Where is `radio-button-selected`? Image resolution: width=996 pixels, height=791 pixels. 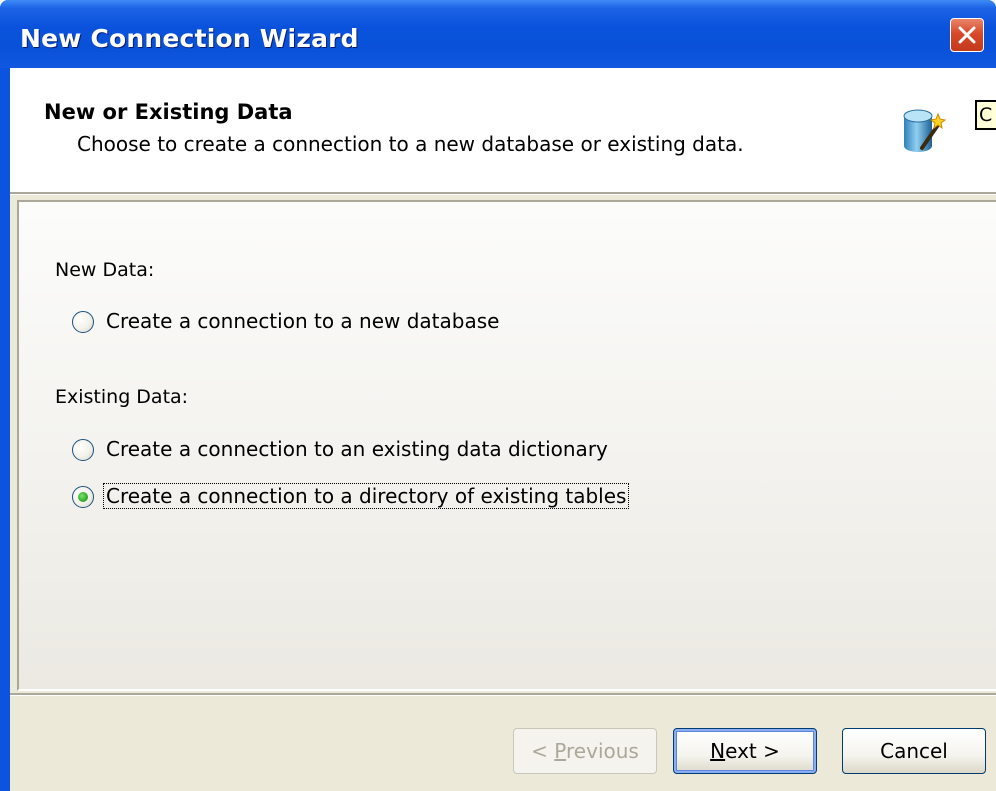
radio-button-selected is located at coordinates (83, 497).